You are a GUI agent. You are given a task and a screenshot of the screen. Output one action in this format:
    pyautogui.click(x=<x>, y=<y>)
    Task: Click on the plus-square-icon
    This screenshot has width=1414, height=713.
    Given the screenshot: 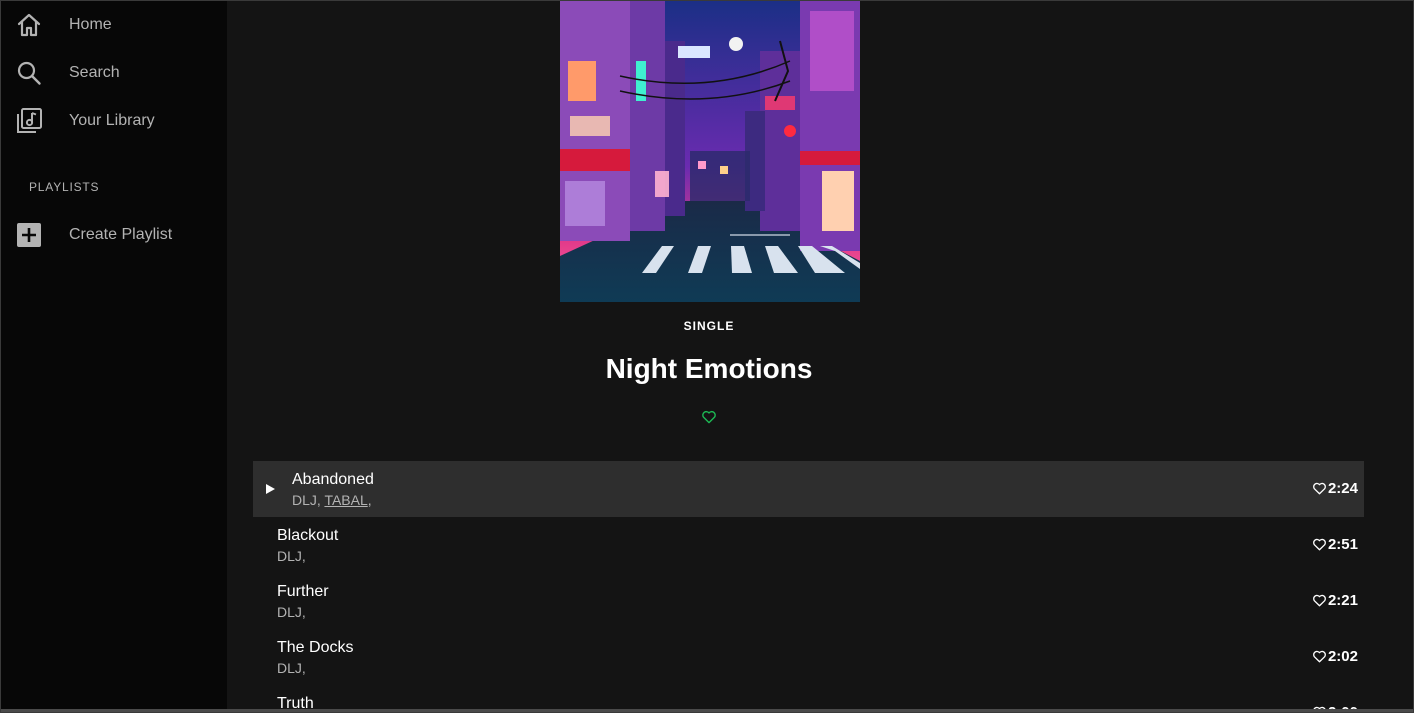 What is the action you would take?
    pyautogui.click(x=29, y=235)
    